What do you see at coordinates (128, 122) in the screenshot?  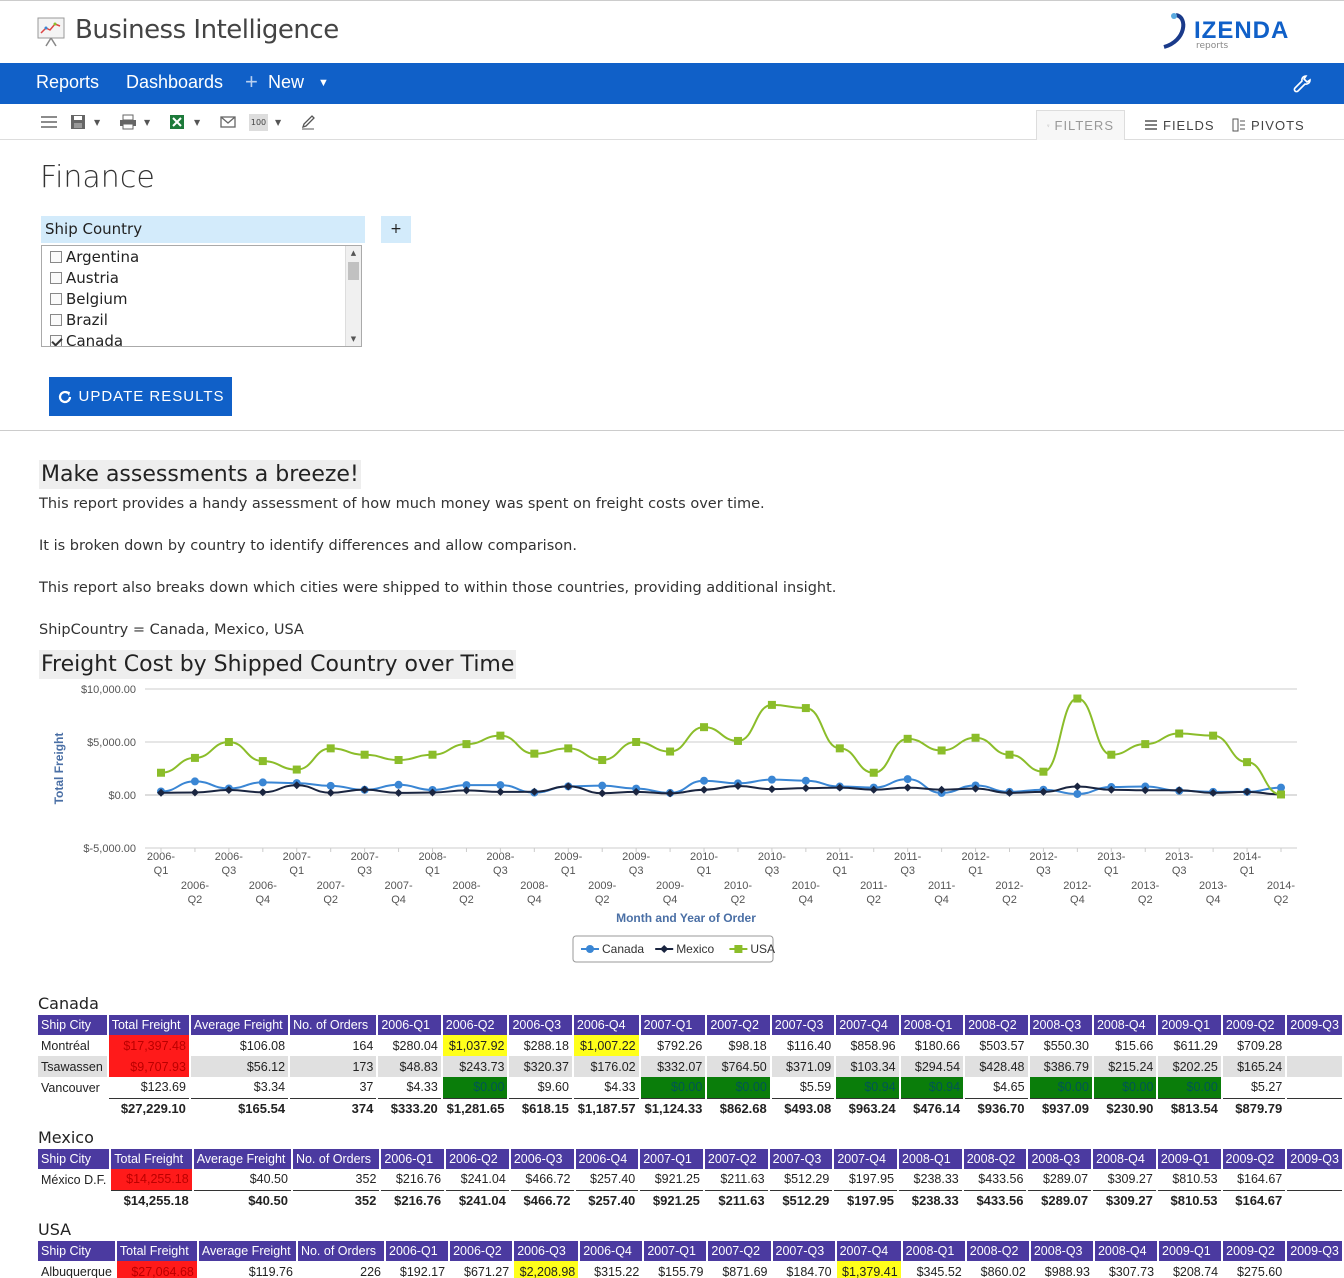 I see `print-icon` at bounding box center [128, 122].